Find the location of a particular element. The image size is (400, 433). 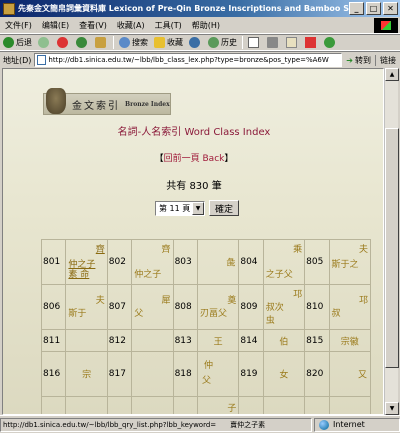

menu-help: 帮助(H) is located at coordinates (206, 25).